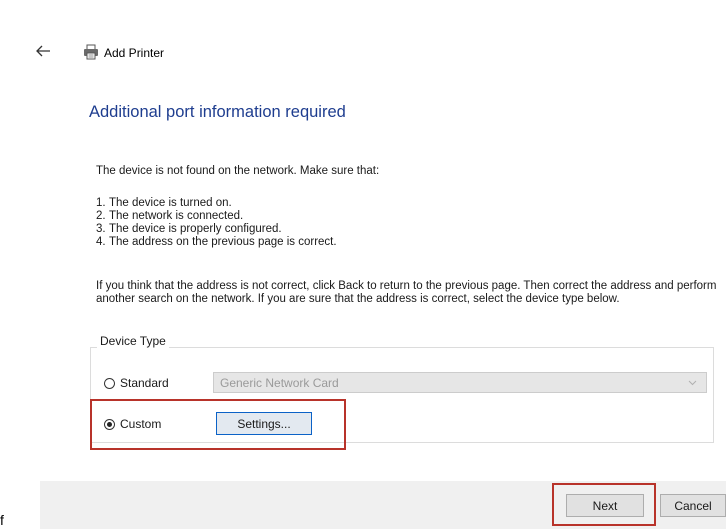 Image resolution: width=726 pixels, height=529 pixels. What do you see at coordinates (144, 383) in the screenshot?
I see `standard-radio-label: Standard` at bounding box center [144, 383].